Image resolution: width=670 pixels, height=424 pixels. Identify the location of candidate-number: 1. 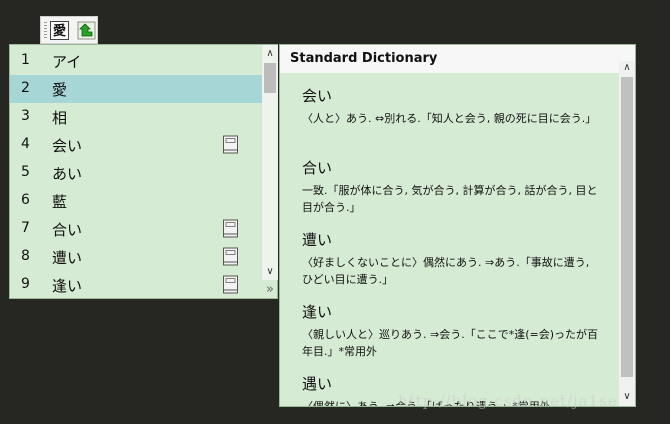
(25, 60).